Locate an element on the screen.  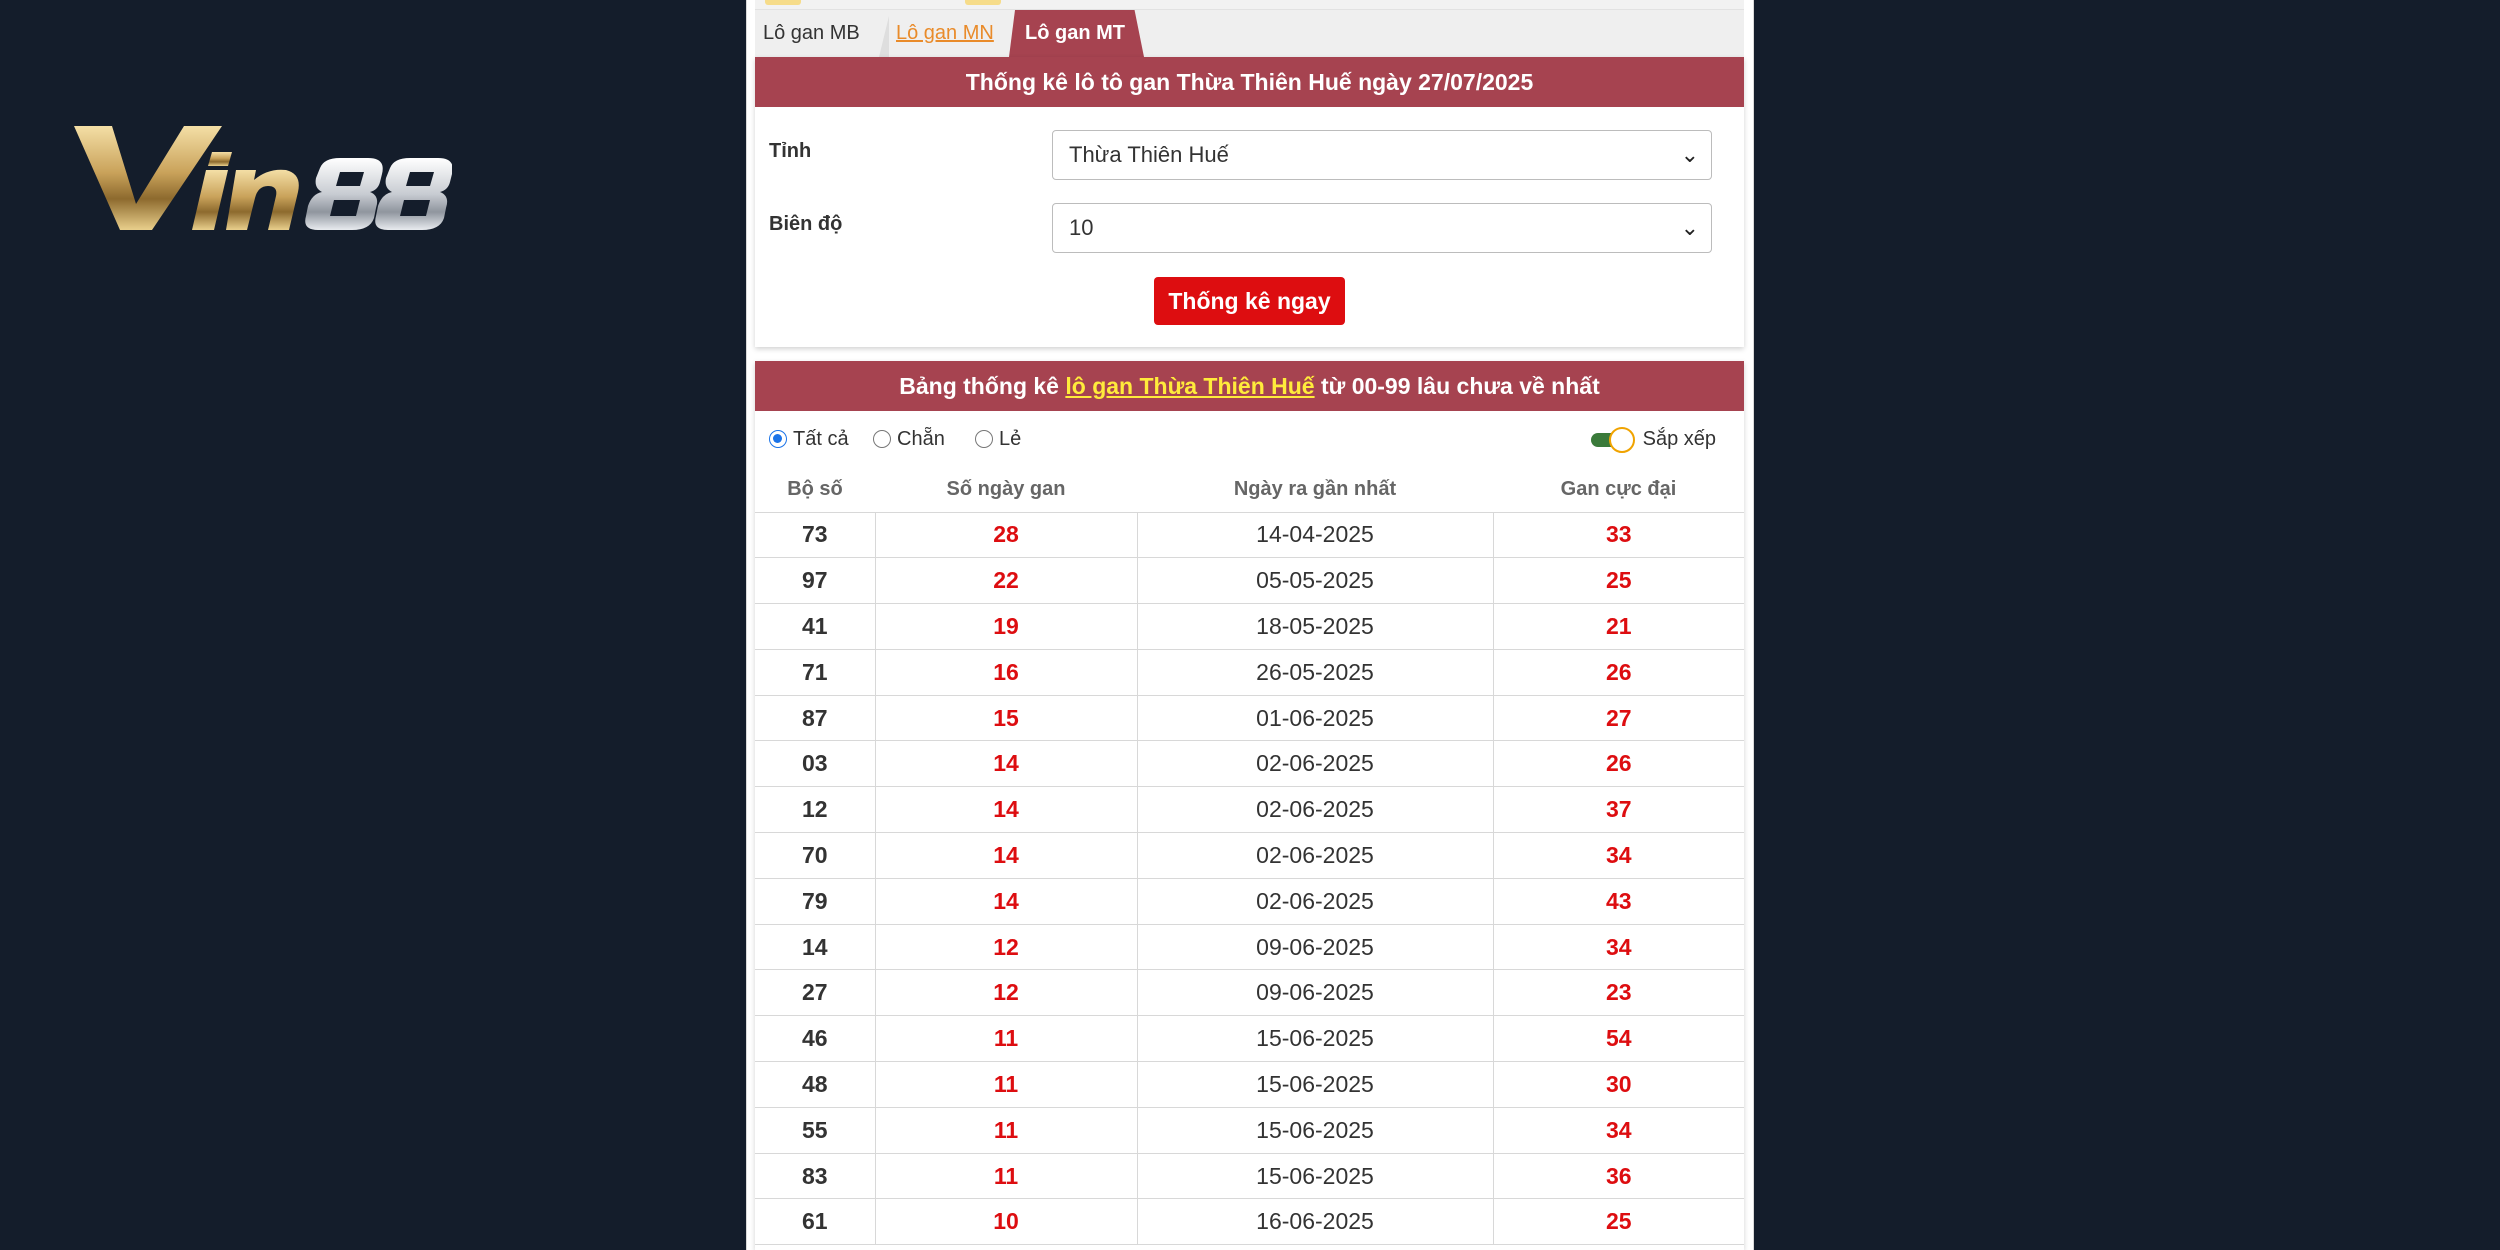
lottery-number-cell: 73 is located at coordinates (815, 535).